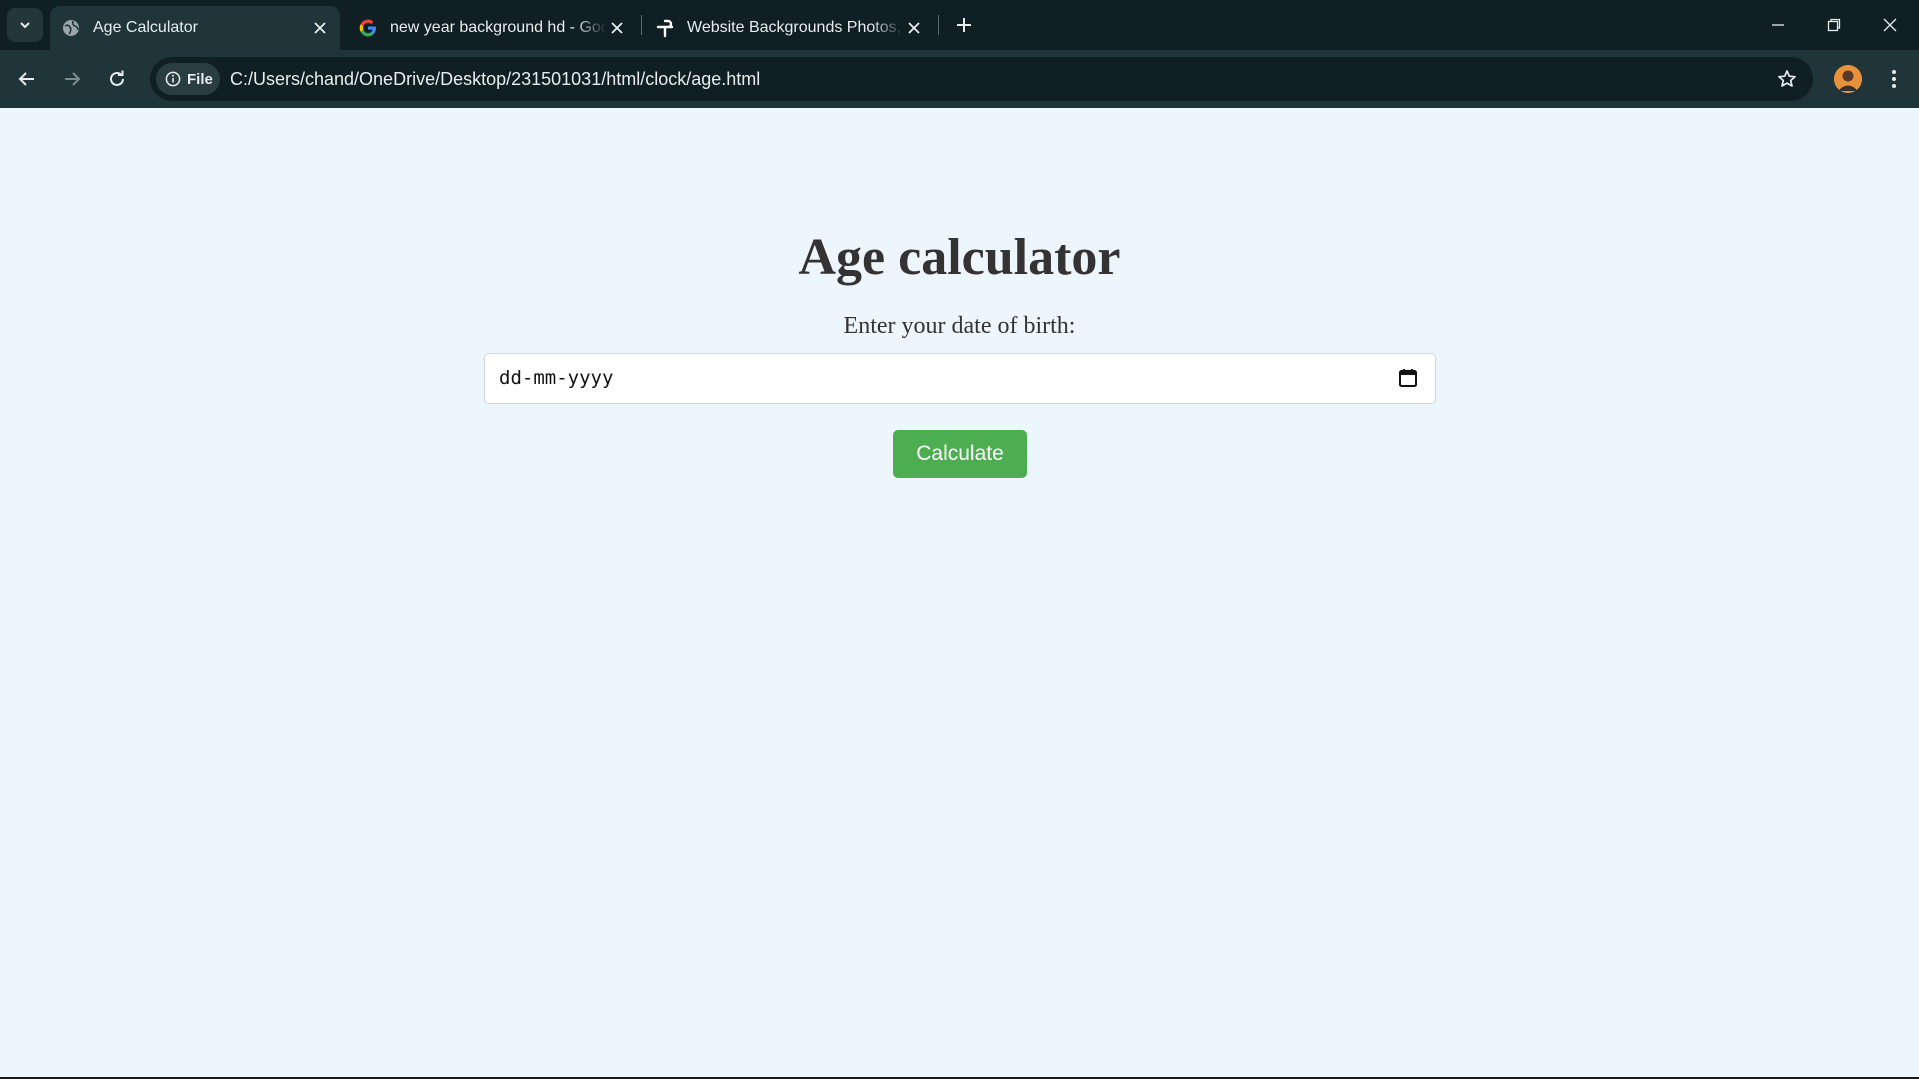 The height and width of the screenshot is (1079, 1919). What do you see at coordinates (200, 79) in the screenshot?
I see `security-chip-label: File` at bounding box center [200, 79].